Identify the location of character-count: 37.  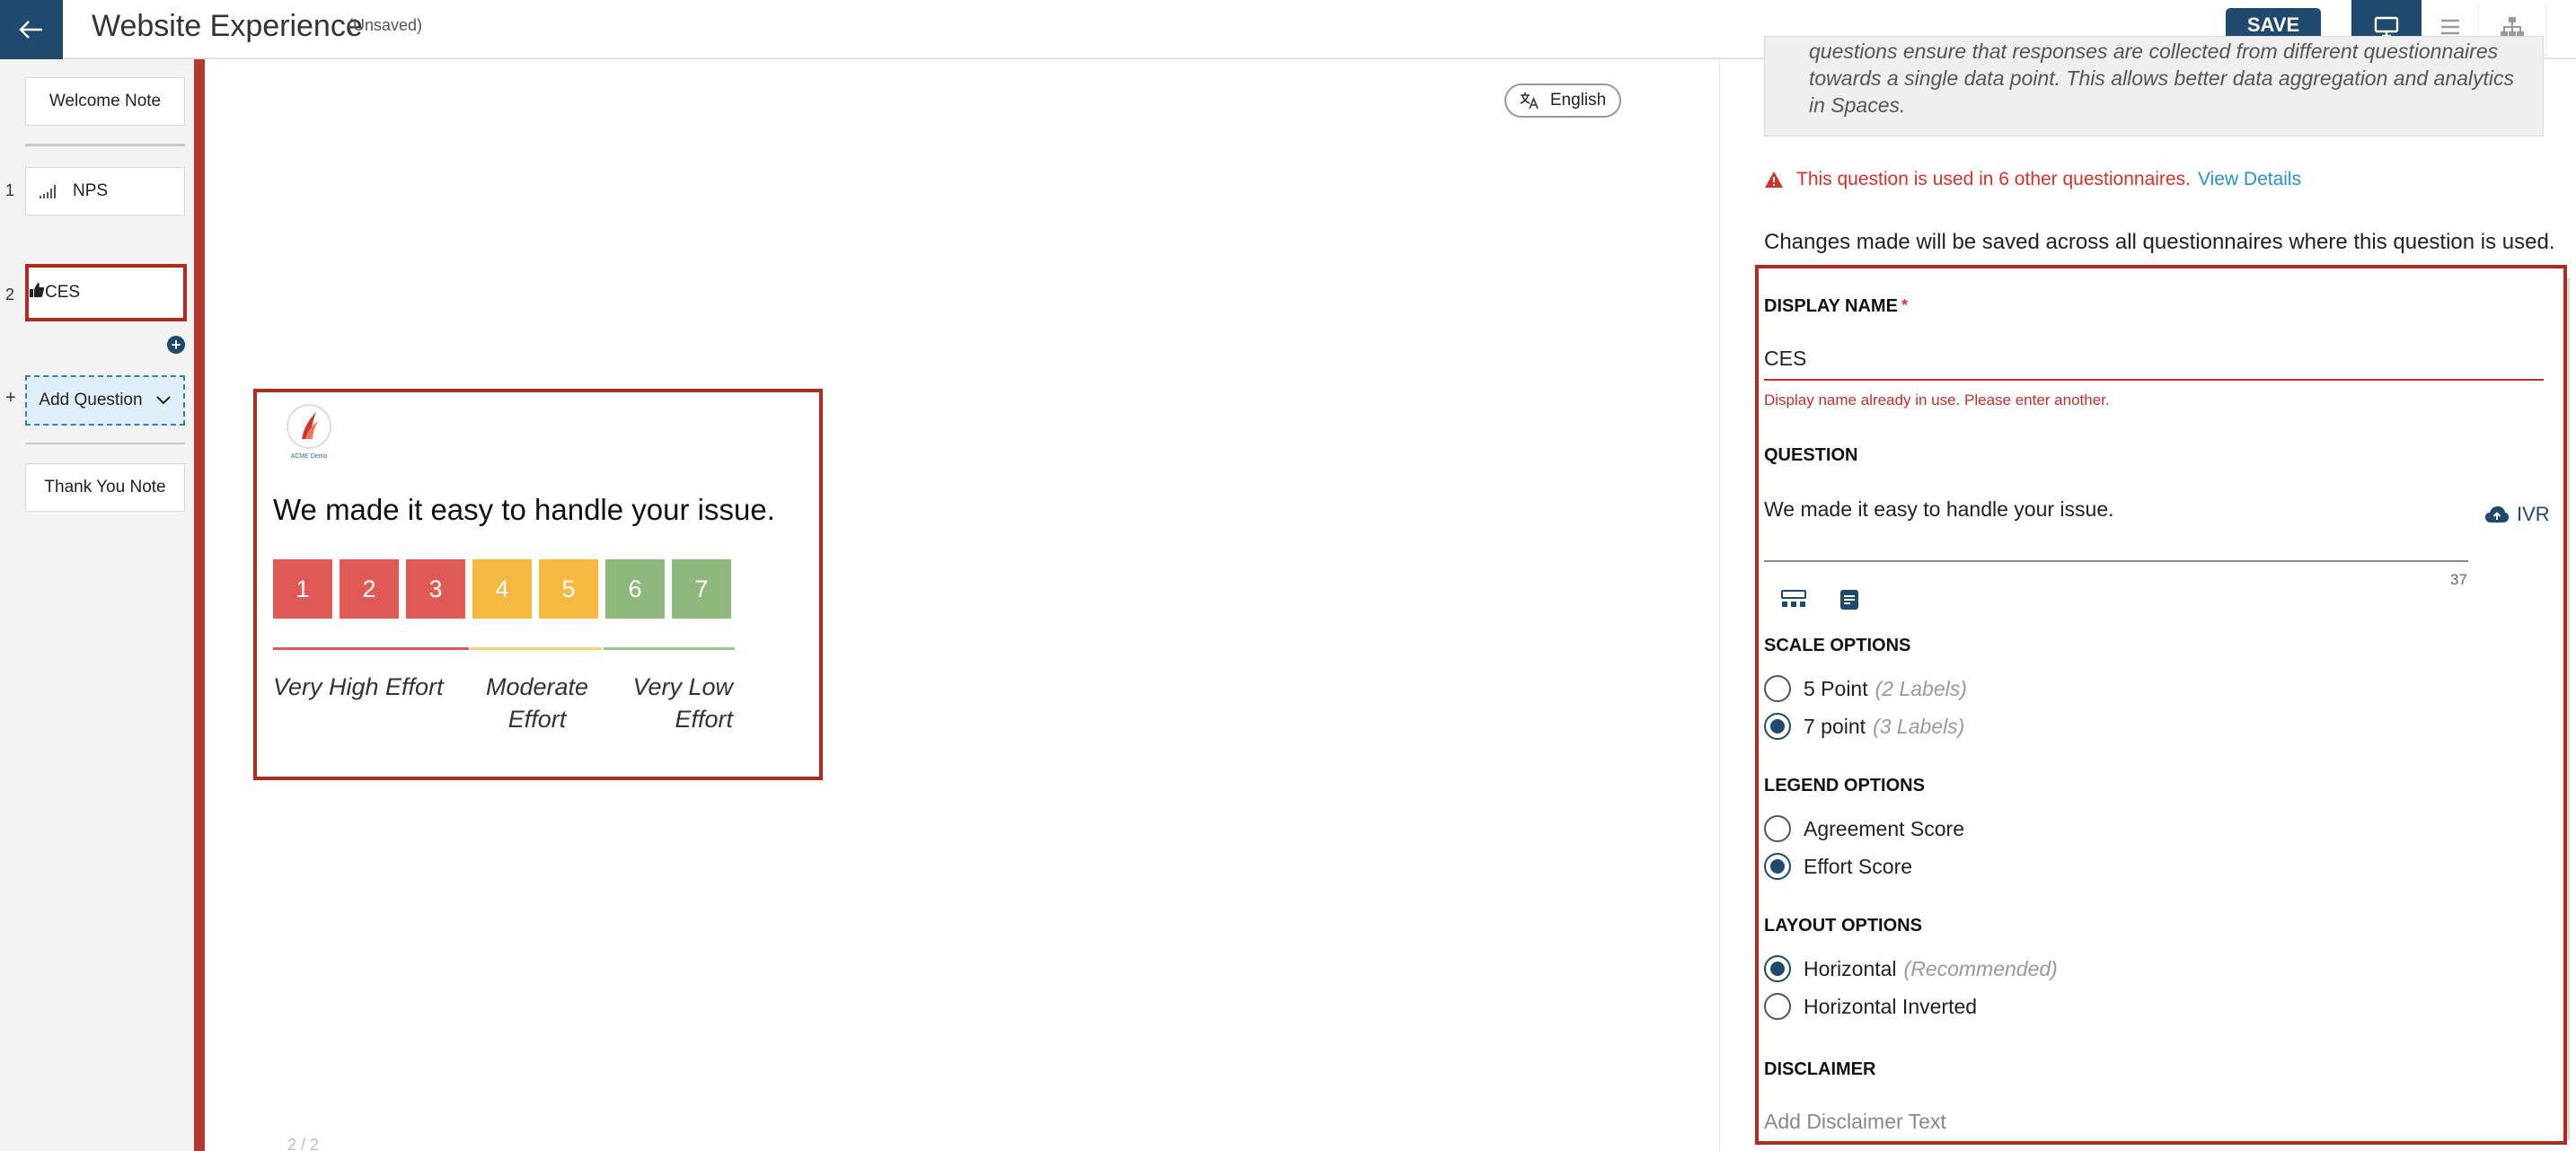
(2458, 579).